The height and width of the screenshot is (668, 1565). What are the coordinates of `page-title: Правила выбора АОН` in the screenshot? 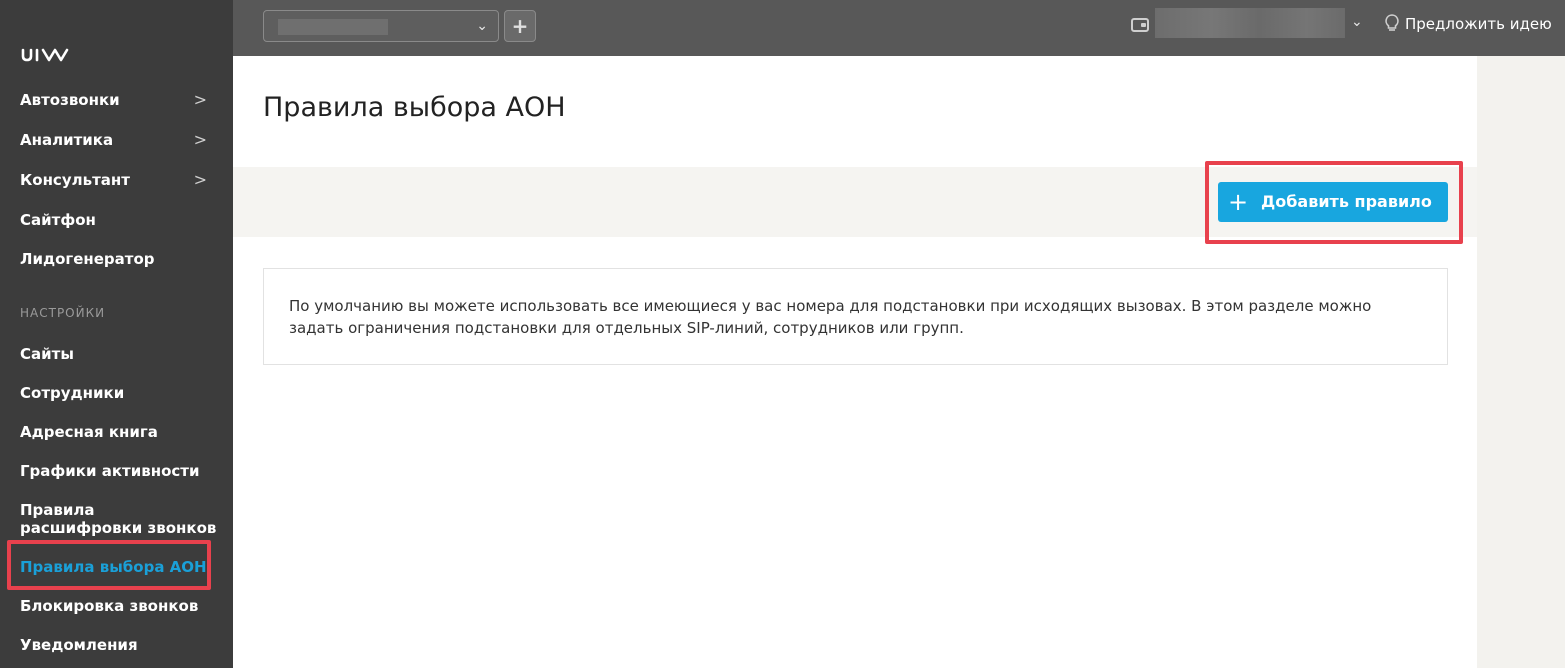 It's located at (414, 107).